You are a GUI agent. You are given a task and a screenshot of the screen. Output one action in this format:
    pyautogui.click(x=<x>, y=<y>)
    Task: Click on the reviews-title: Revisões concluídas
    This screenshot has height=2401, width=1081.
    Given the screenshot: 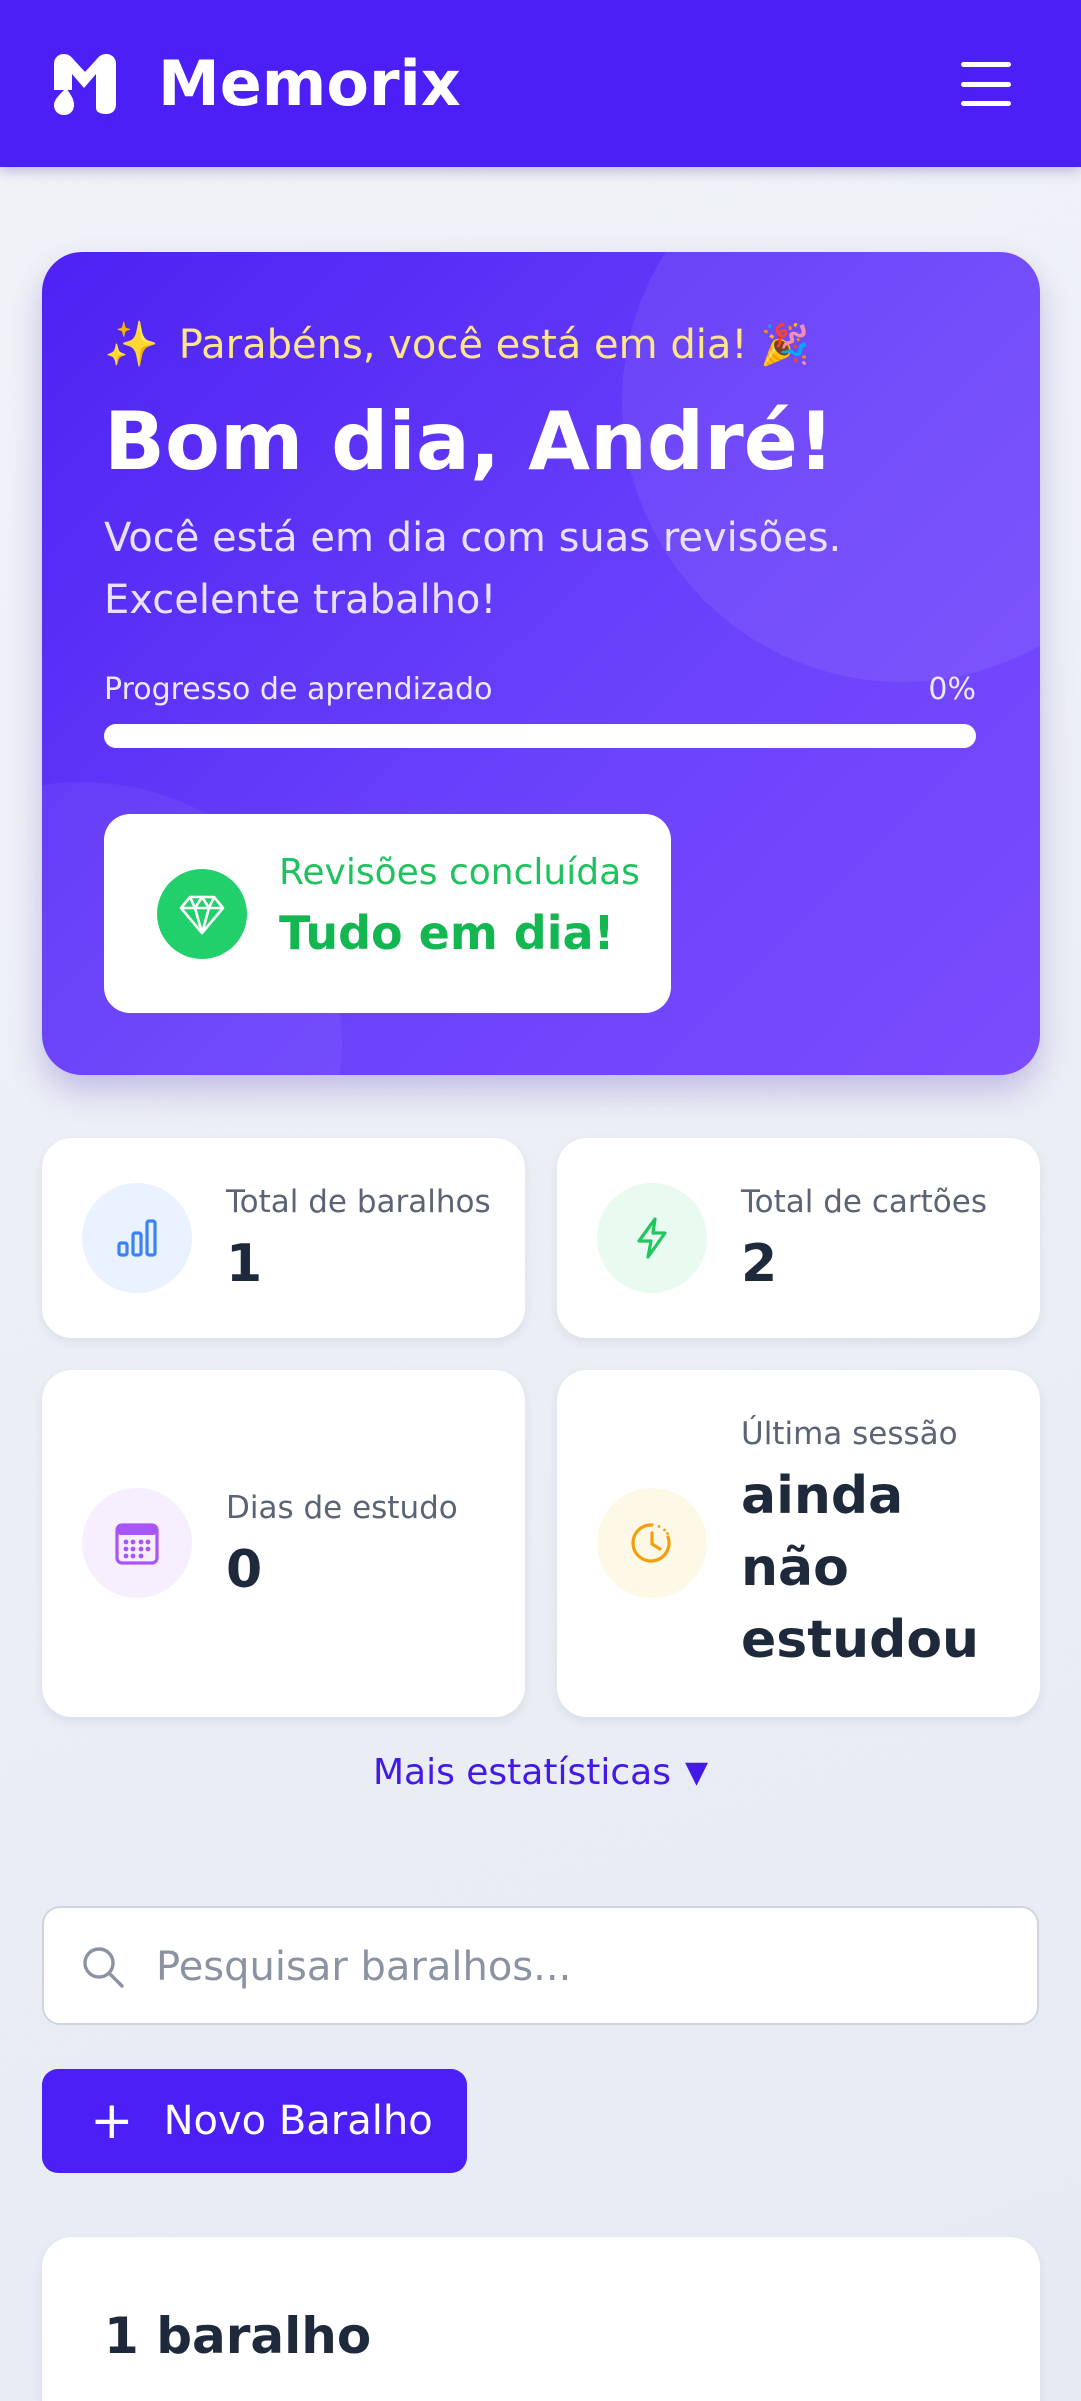 What is the action you would take?
    pyautogui.click(x=459, y=872)
    